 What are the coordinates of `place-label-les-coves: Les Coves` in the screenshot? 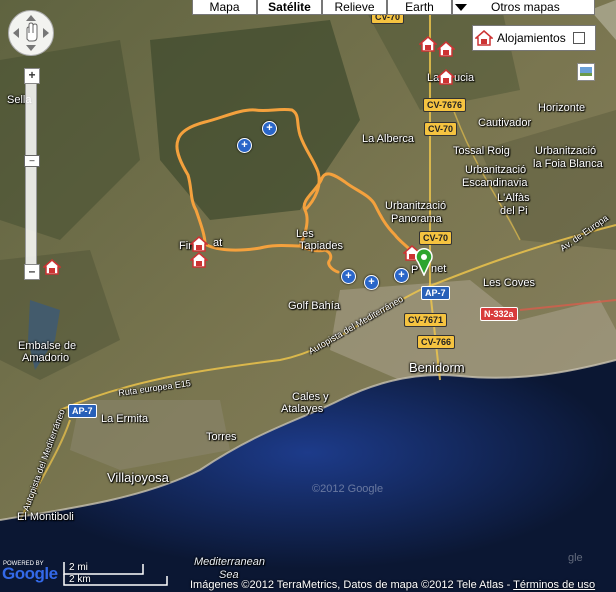 It's located at (509, 283).